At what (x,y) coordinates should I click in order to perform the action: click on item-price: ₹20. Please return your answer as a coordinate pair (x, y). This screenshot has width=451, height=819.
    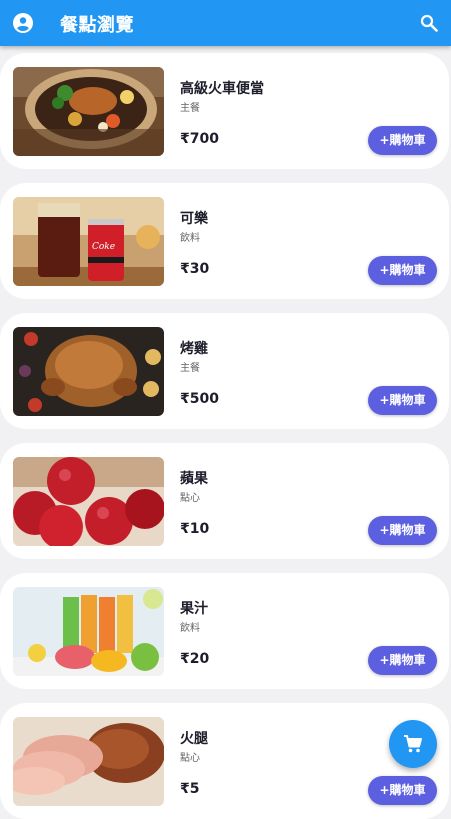
    Looking at the image, I should click on (195, 659).